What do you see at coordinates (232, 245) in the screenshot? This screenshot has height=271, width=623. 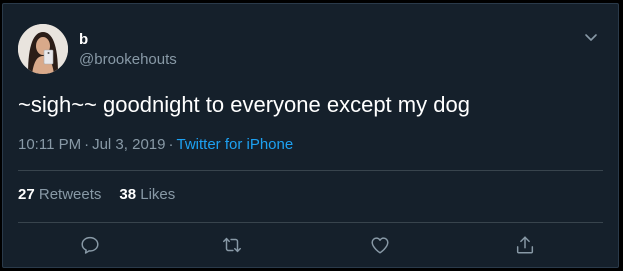 I see `retweet-icon` at bounding box center [232, 245].